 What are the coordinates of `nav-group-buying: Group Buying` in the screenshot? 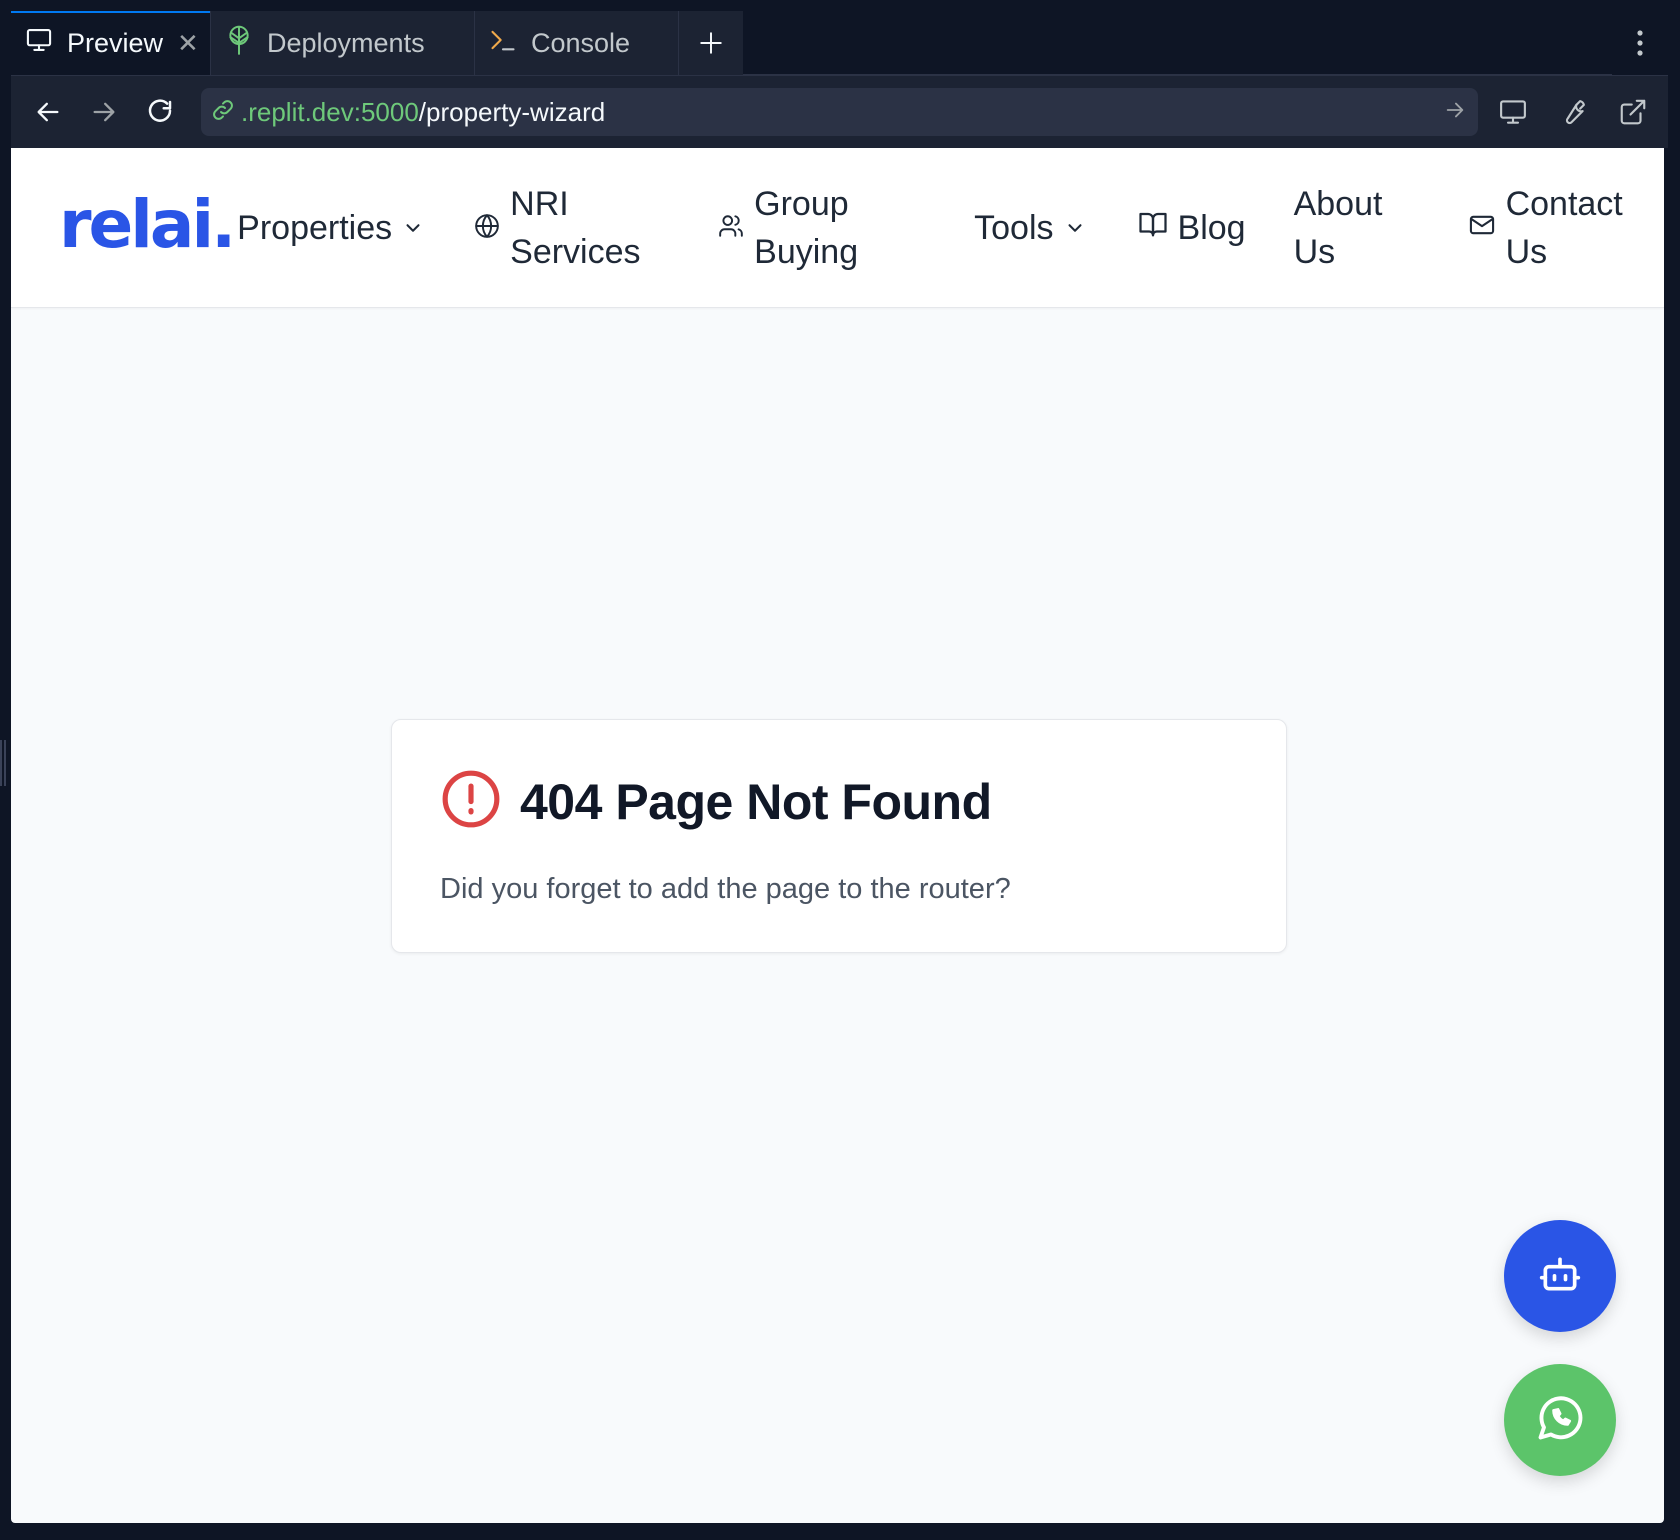 It's located at (838, 228).